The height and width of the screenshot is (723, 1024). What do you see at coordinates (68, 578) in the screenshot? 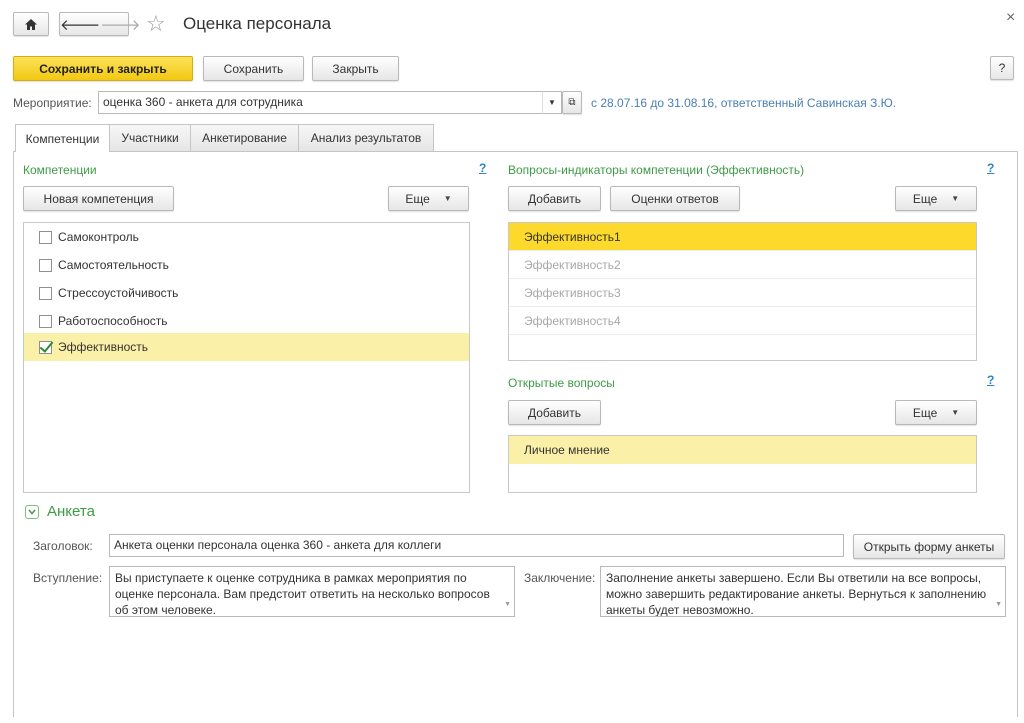
I see `survey-intro-label: Вступление:` at bounding box center [68, 578].